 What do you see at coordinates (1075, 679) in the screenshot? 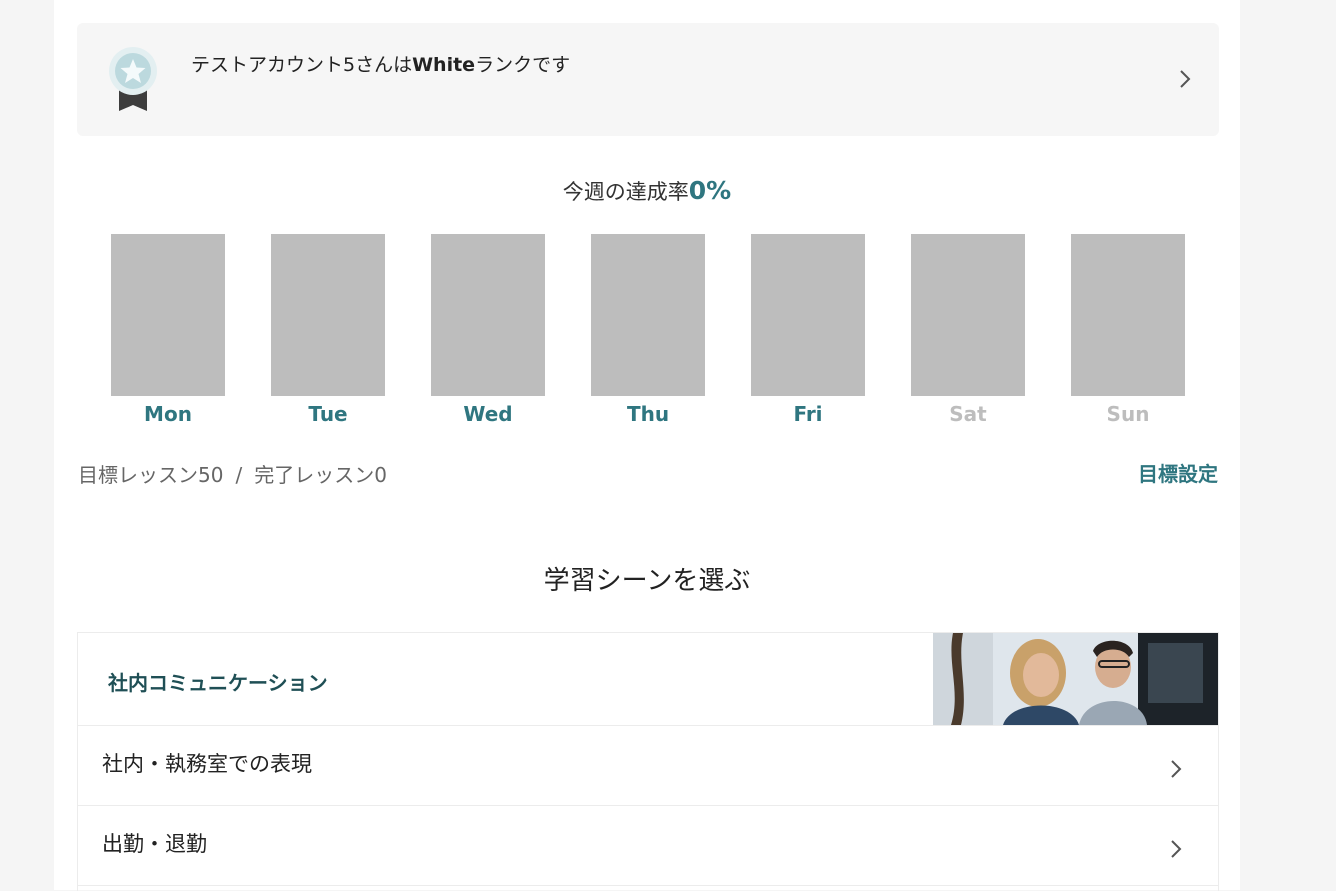
I see `office-photo` at bounding box center [1075, 679].